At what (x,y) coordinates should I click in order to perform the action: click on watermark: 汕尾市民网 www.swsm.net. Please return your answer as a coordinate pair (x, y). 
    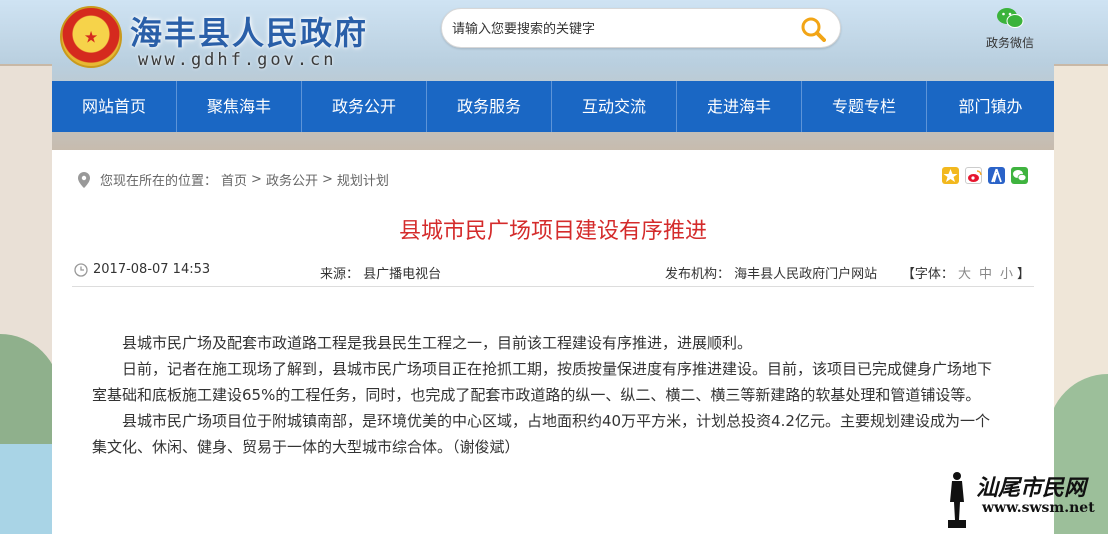
    Looking at the image, I should click on (1022, 498).